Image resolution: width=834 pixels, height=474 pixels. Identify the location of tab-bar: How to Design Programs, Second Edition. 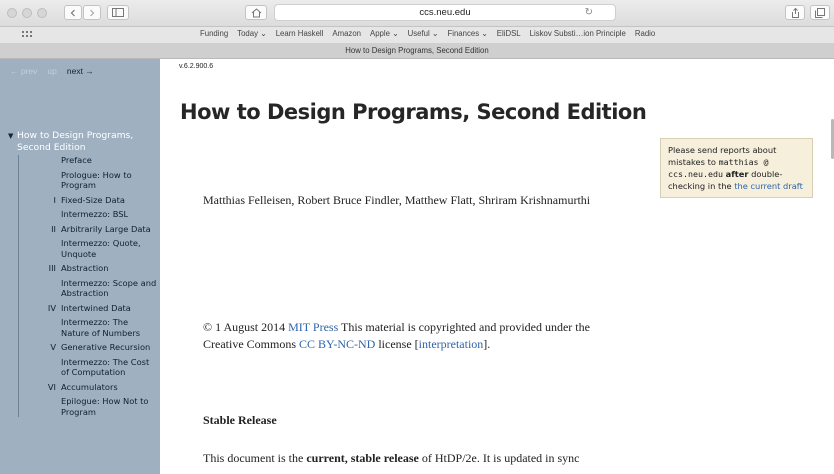
(417, 51).